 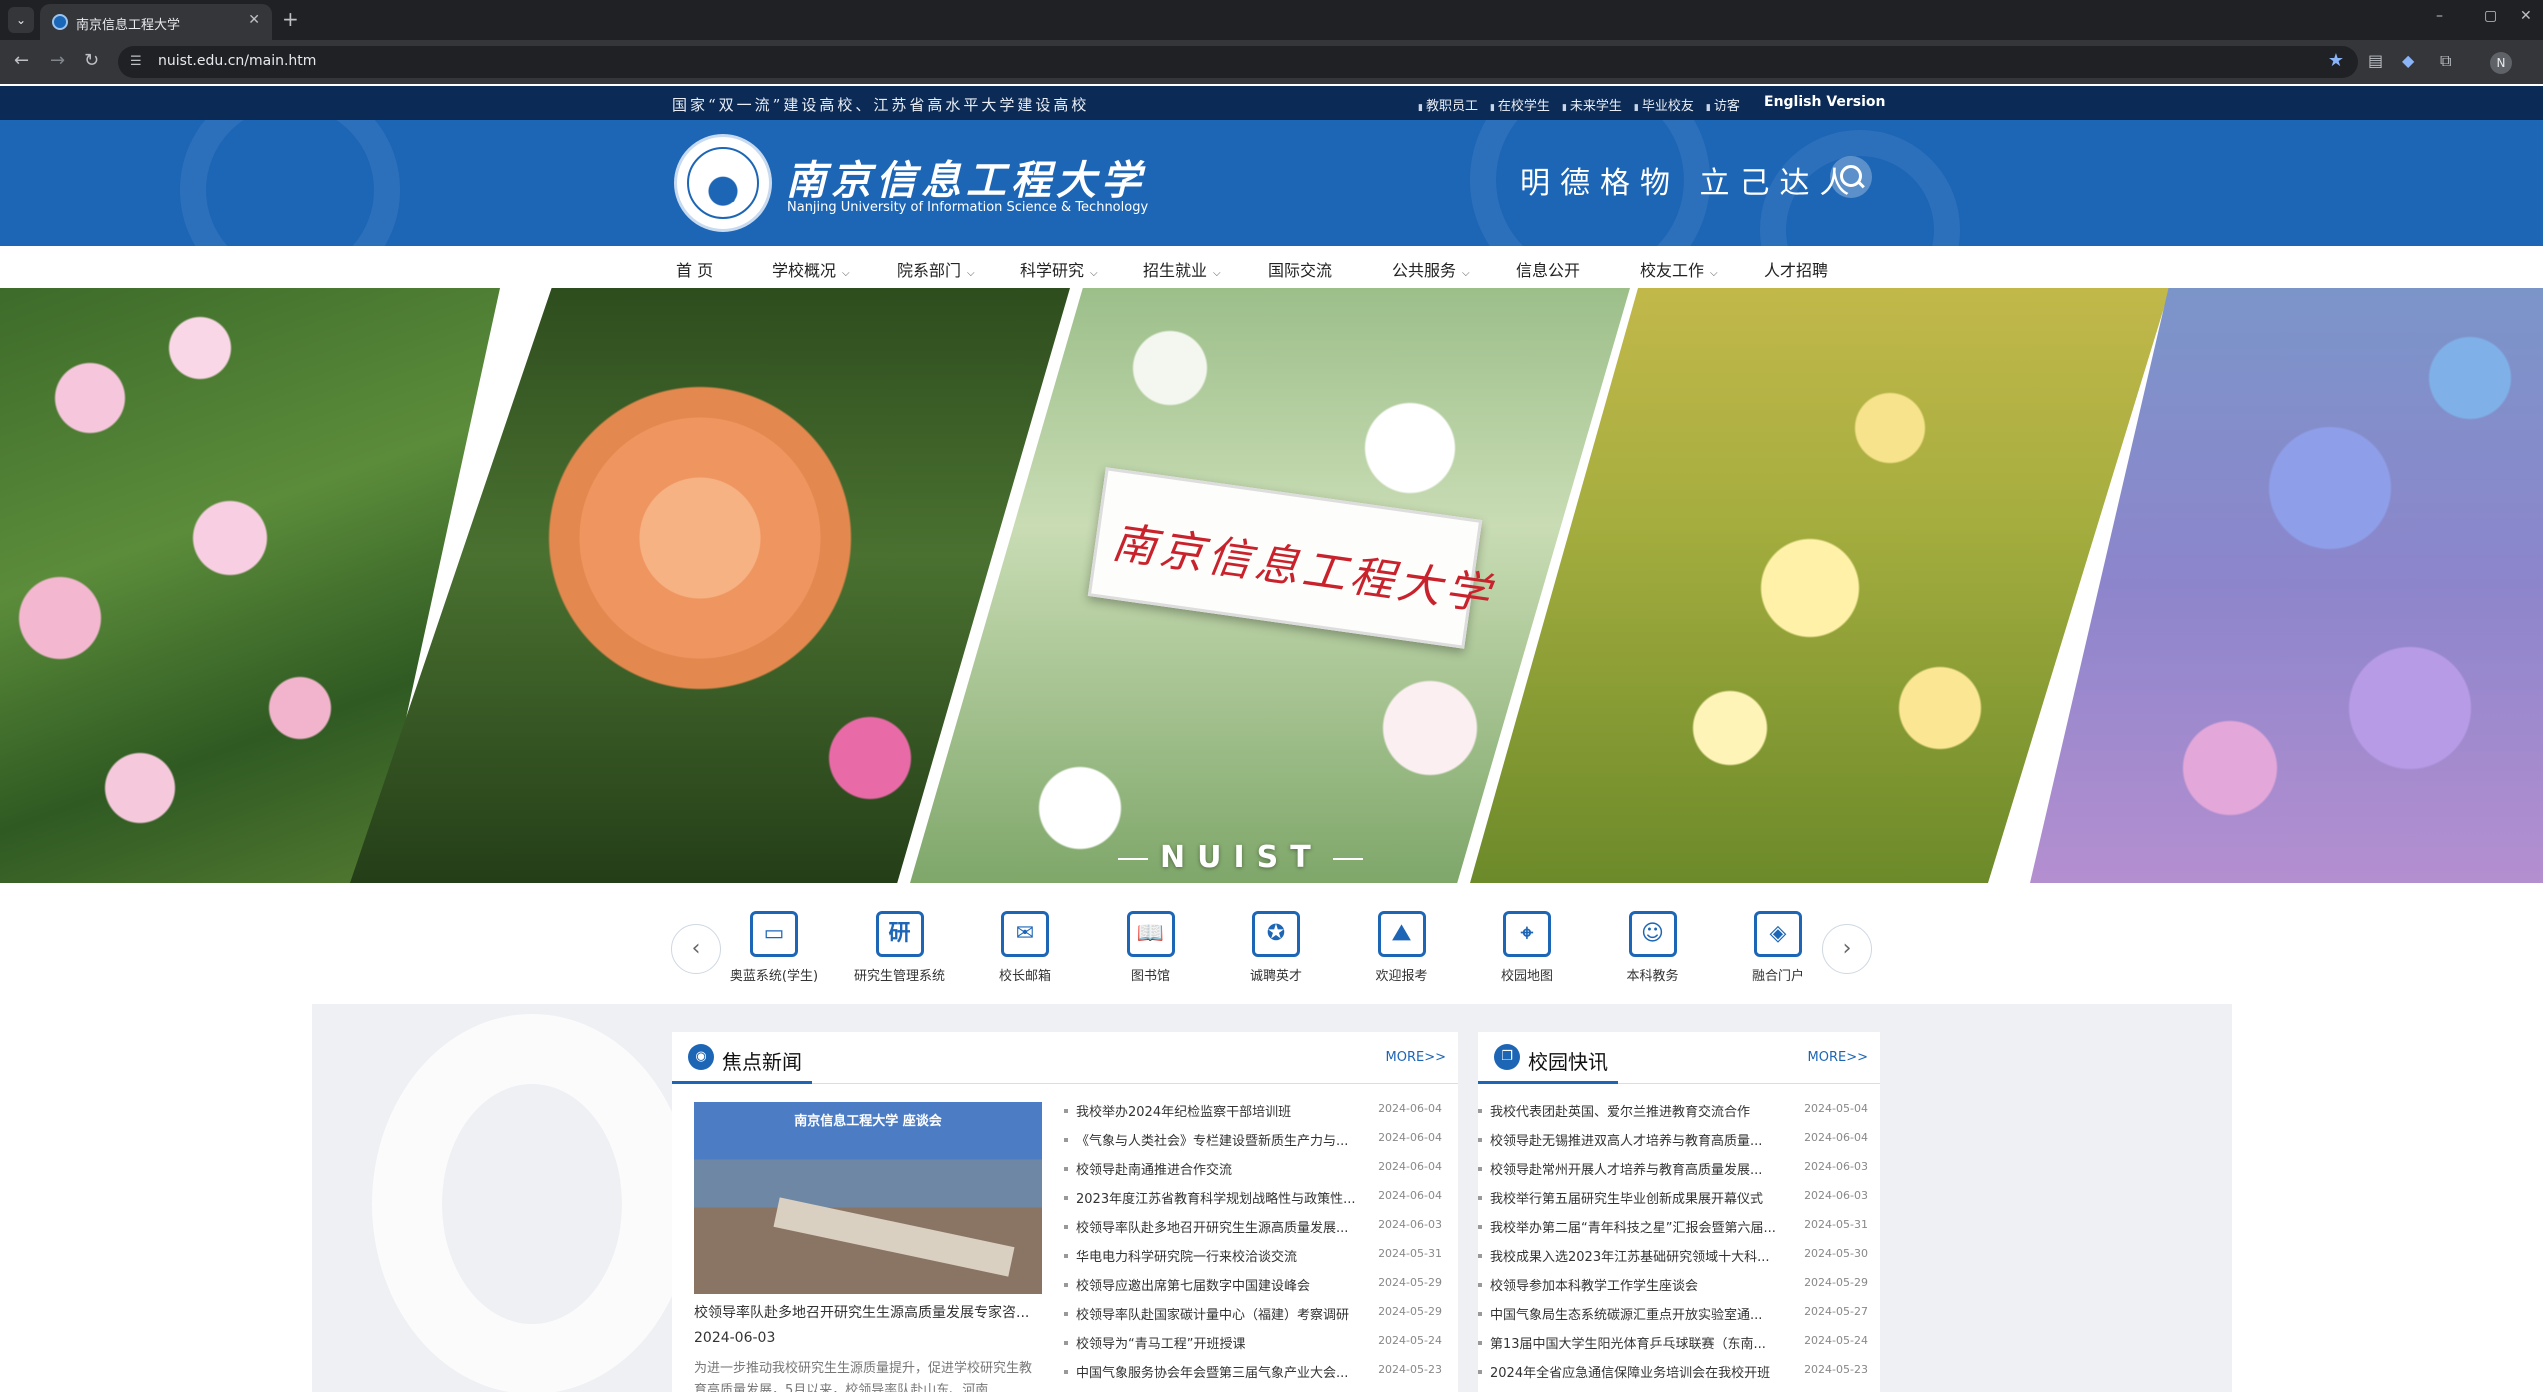 I want to click on news-item: 我校举行第五届研究生毕业创新成果展开幕仪式 2024-06-03, so click(x=1673, y=1199).